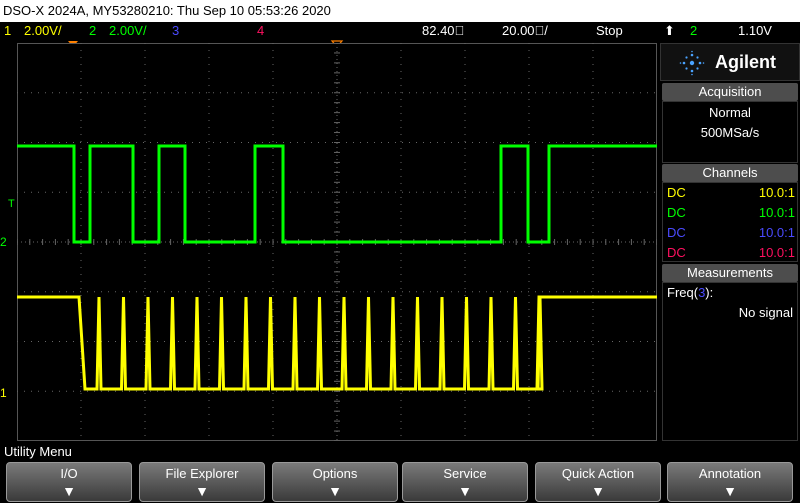 This screenshot has height=503, width=800. Describe the element at coordinates (676, 232) in the screenshot. I see `ch3-coupling: DC` at that location.